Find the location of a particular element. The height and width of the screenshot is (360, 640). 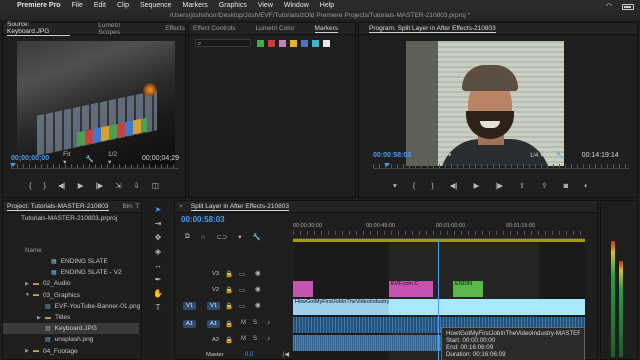

menu-markers: Markers is located at coordinates (195, 5).